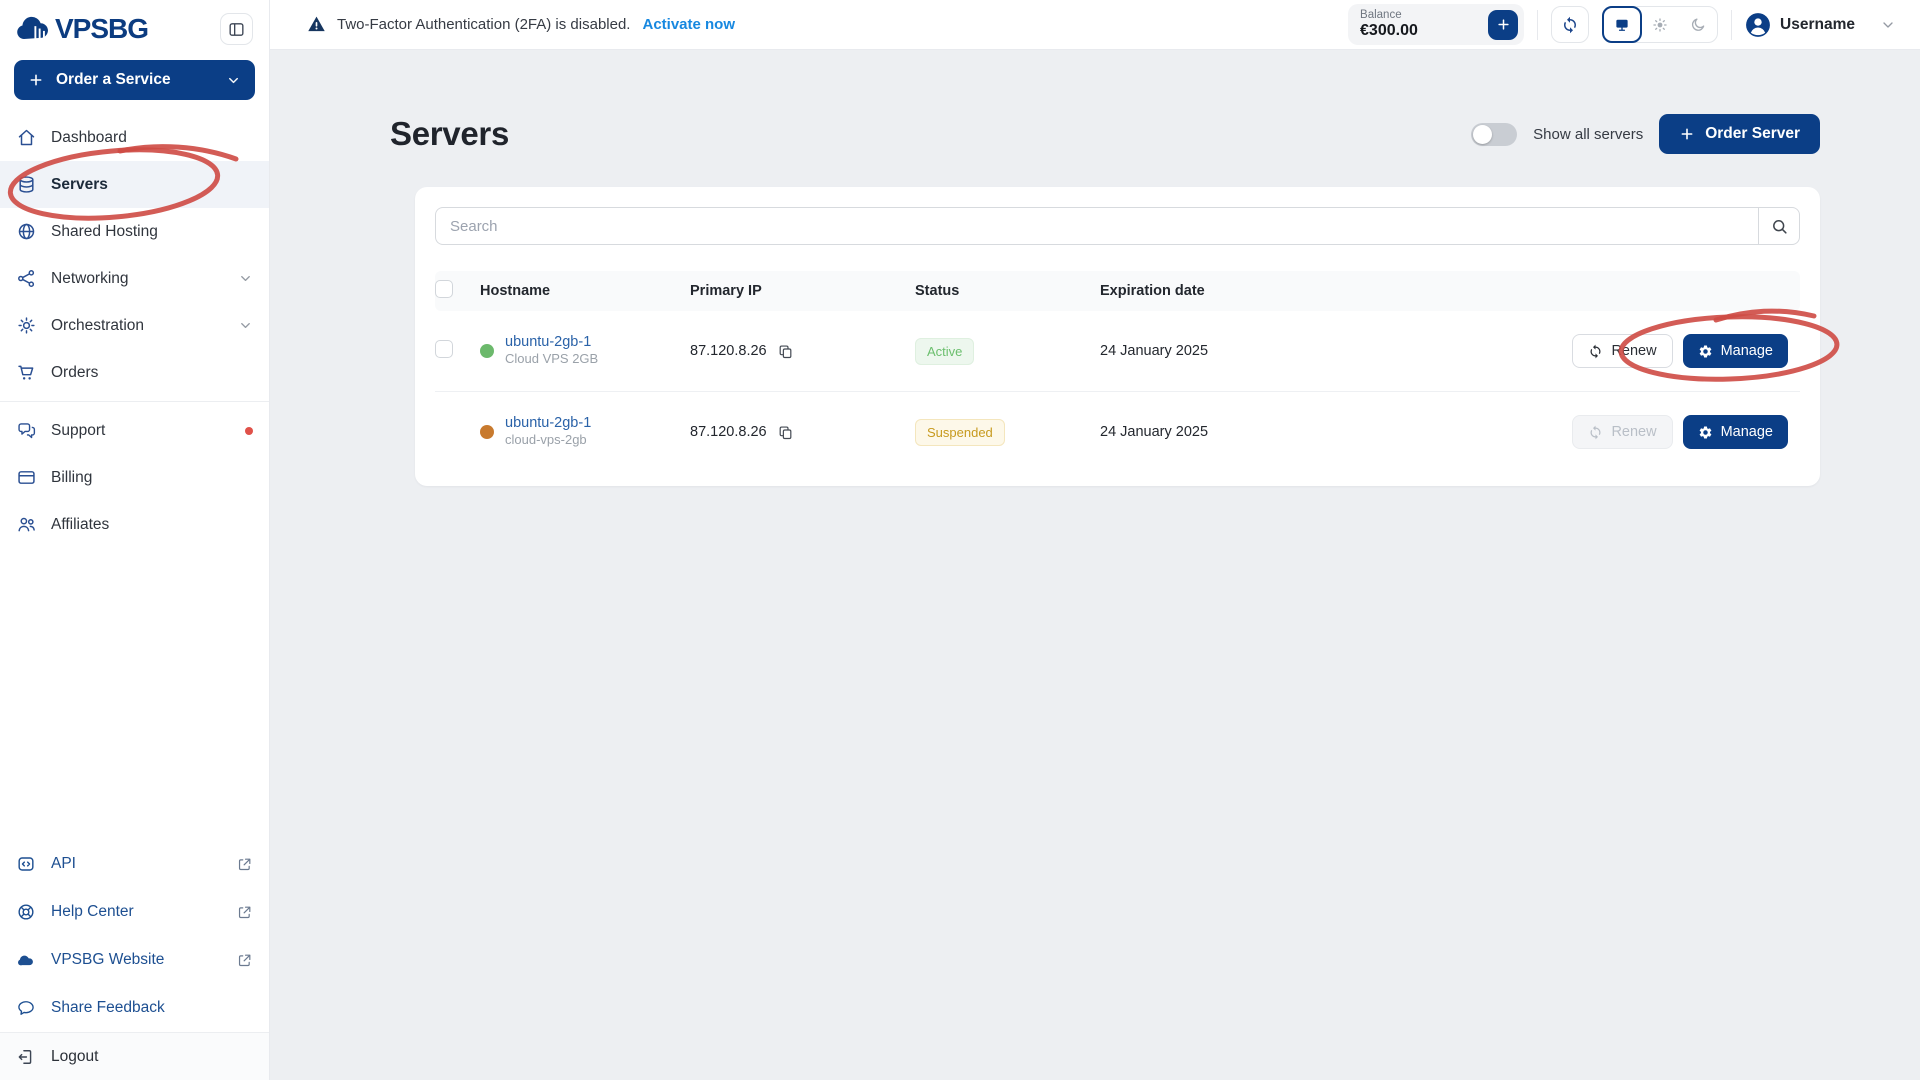  I want to click on sidebar-item-affiliates: Affiliates, so click(134, 524).